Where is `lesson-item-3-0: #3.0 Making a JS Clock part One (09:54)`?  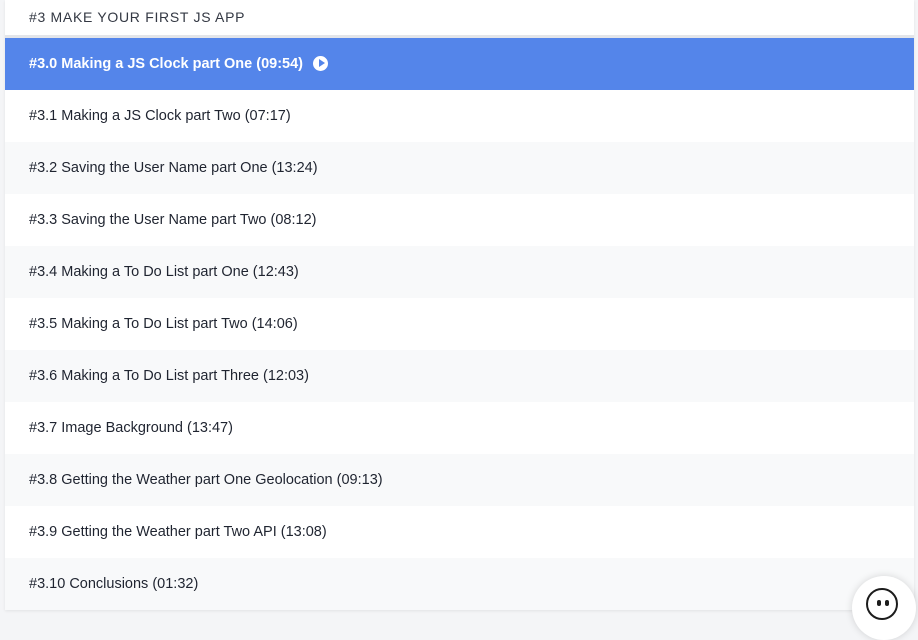 lesson-item-3-0: #3.0 Making a JS Clock part One (09:54) is located at coordinates (459, 64).